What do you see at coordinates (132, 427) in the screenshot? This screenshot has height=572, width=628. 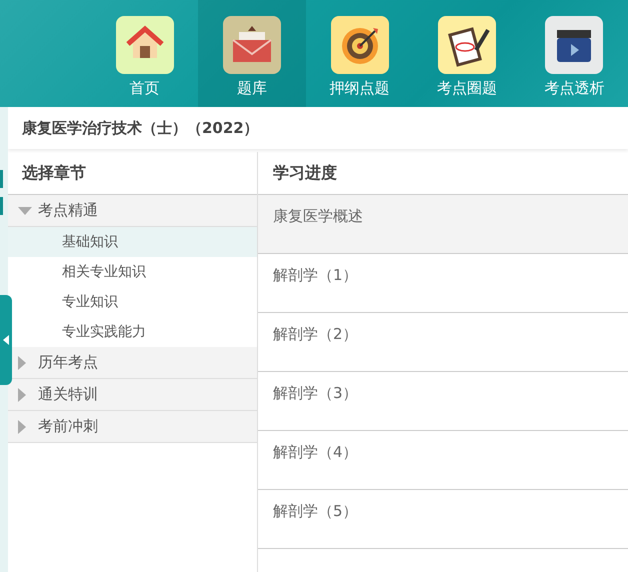 I see `chapter-group: 考前冲刺` at bounding box center [132, 427].